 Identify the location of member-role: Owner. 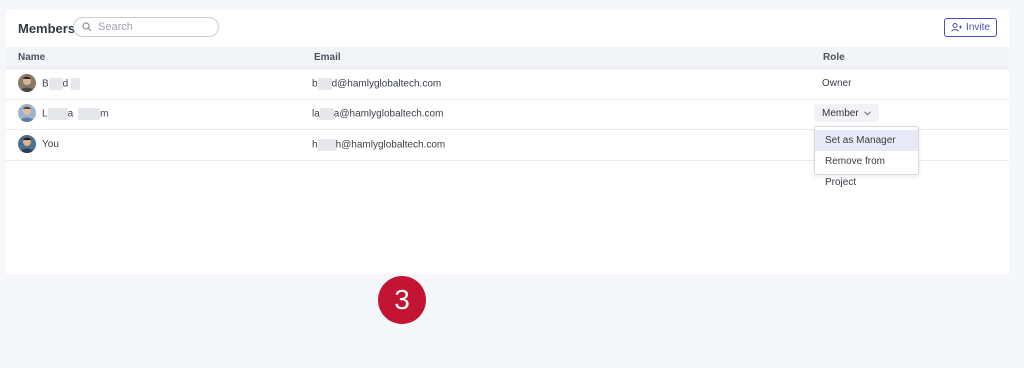
(837, 83).